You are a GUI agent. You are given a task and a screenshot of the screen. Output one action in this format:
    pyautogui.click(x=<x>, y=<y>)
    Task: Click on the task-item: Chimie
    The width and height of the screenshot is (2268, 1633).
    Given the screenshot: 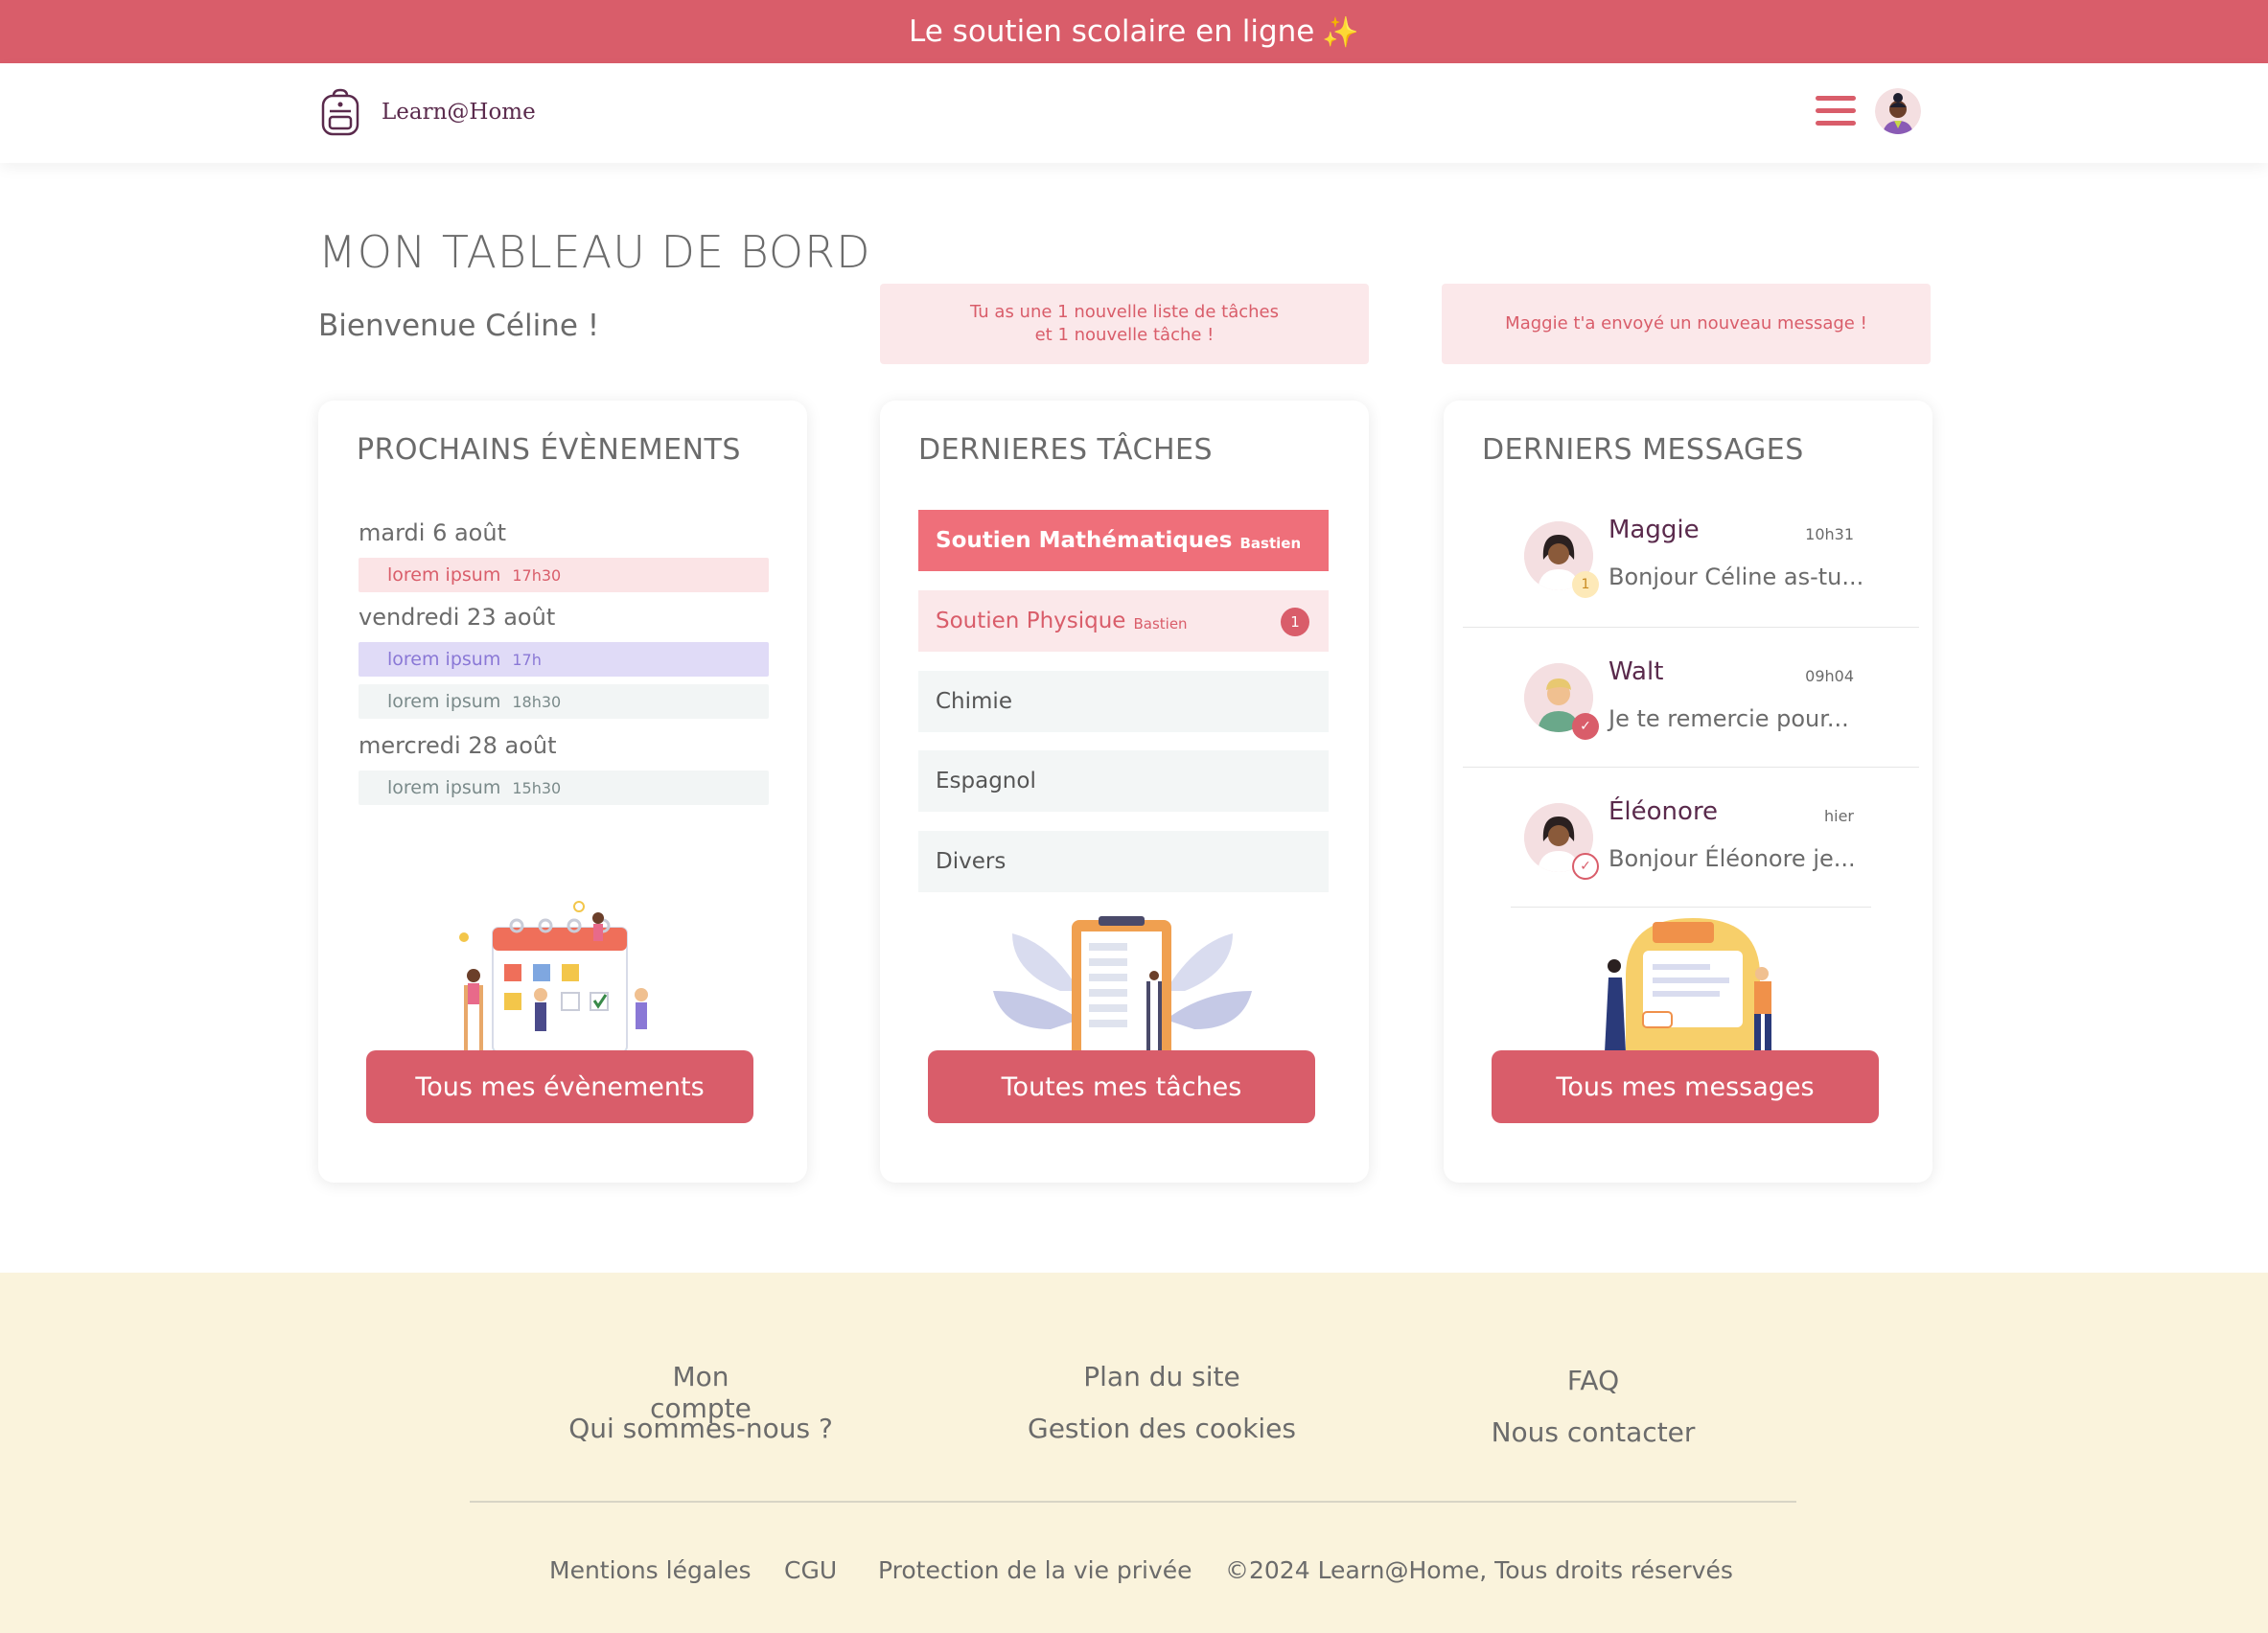 What is the action you would take?
    pyautogui.click(x=1123, y=701)
    